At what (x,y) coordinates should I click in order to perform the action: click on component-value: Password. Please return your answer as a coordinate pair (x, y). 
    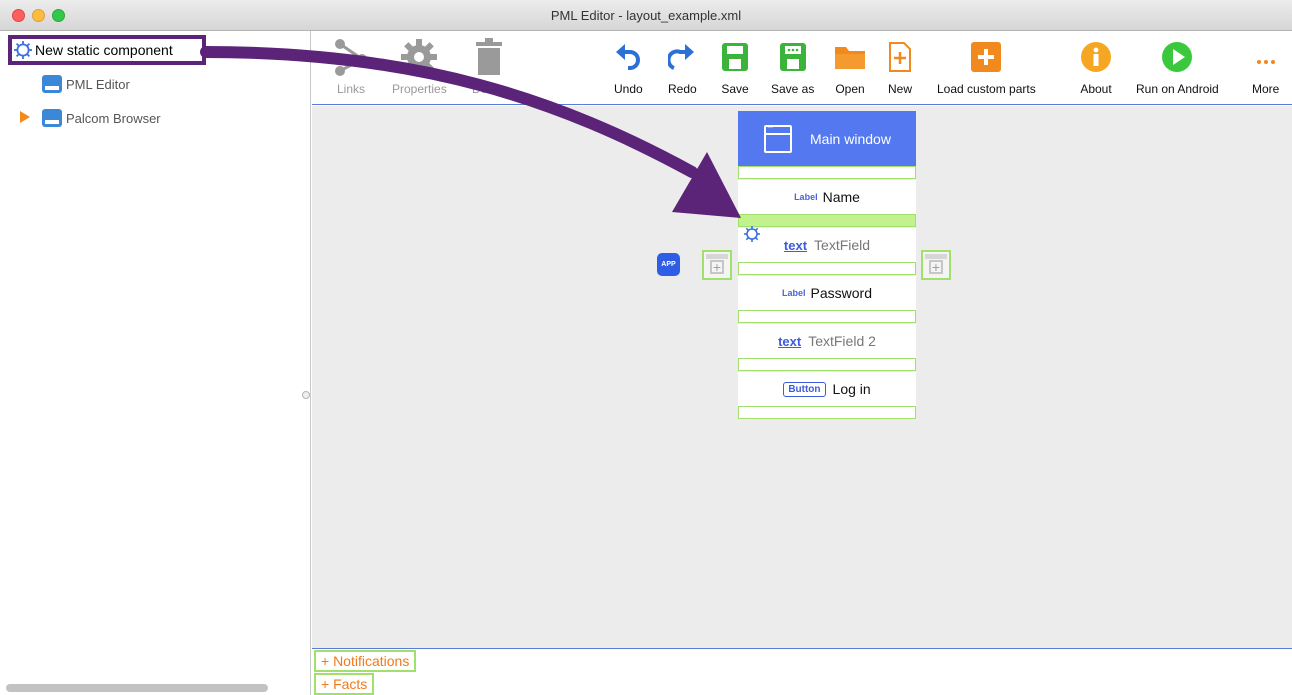
    Looking at the image, I should click on (841, 293).